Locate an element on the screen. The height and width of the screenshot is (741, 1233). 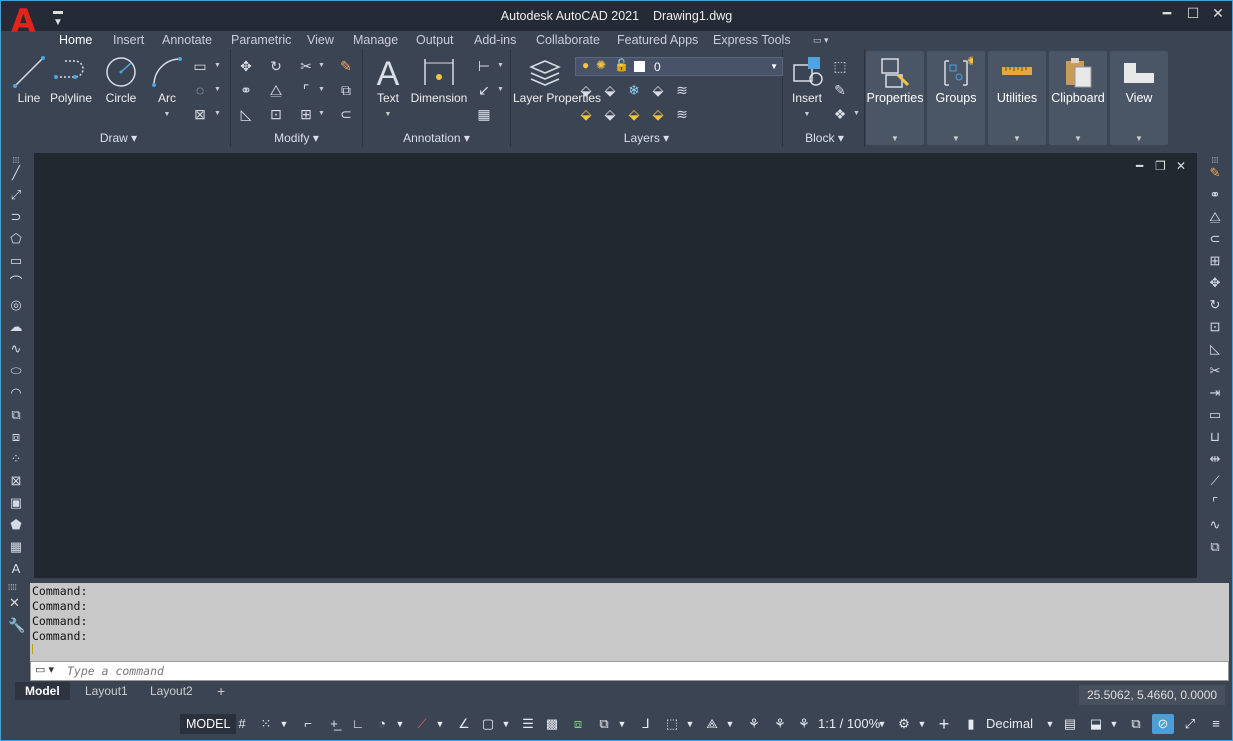
insert-dropdown-icon: ▼ is located at coordinates (807, 114).